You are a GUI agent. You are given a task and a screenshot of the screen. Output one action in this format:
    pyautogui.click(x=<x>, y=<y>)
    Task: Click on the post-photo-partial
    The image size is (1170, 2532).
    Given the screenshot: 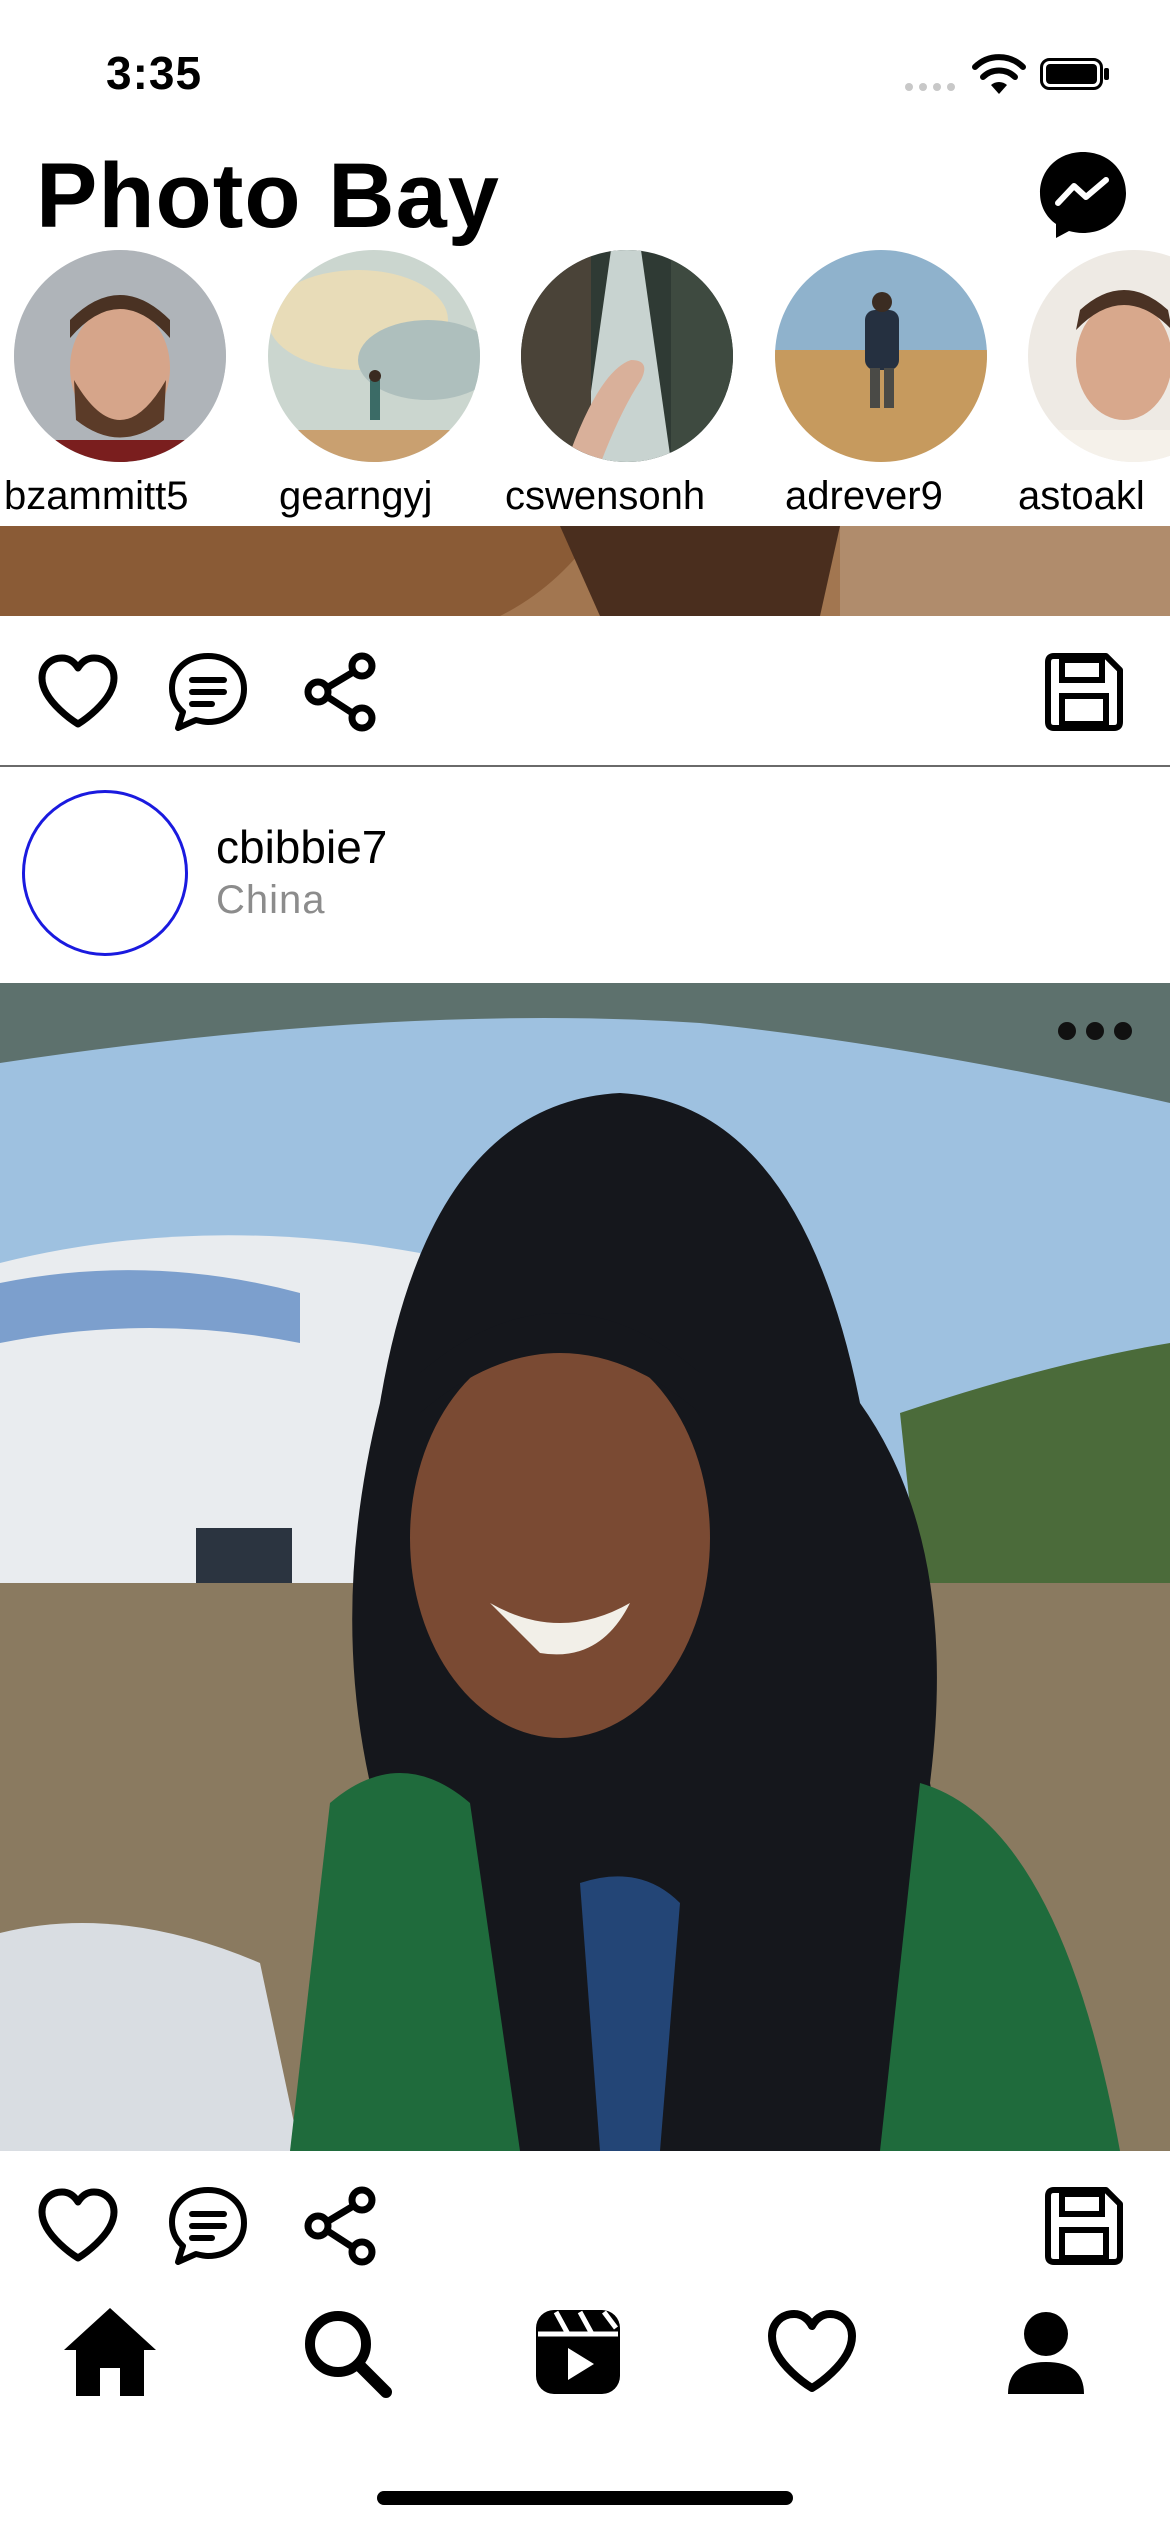 What is the action you would take?
    pyautogui.click(x=585, y=571)
    